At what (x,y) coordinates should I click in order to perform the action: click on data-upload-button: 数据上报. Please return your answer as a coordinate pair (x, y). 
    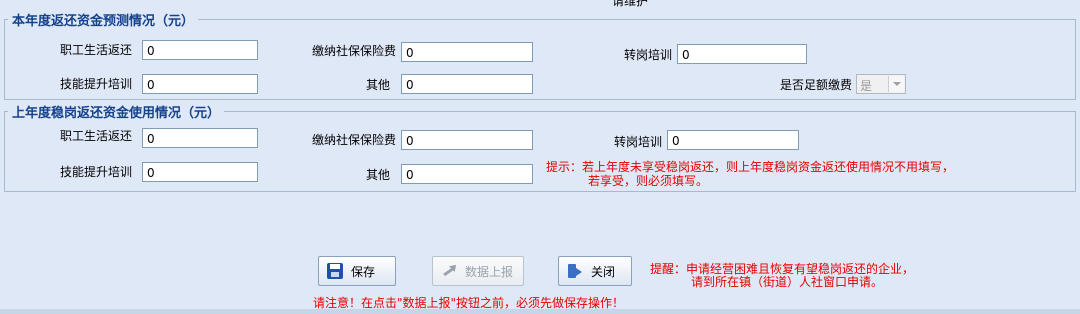
    Looking at the image, I should click on (478, 271).